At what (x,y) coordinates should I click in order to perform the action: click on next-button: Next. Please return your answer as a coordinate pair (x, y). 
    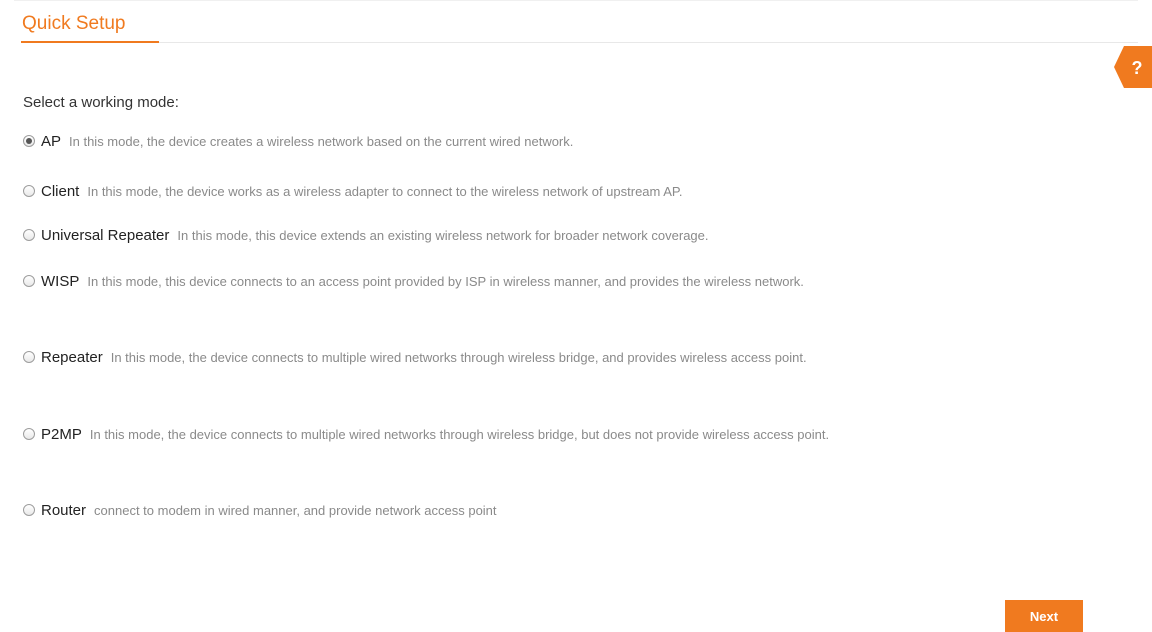
    Looking at the image, I should click on (1044, 616).